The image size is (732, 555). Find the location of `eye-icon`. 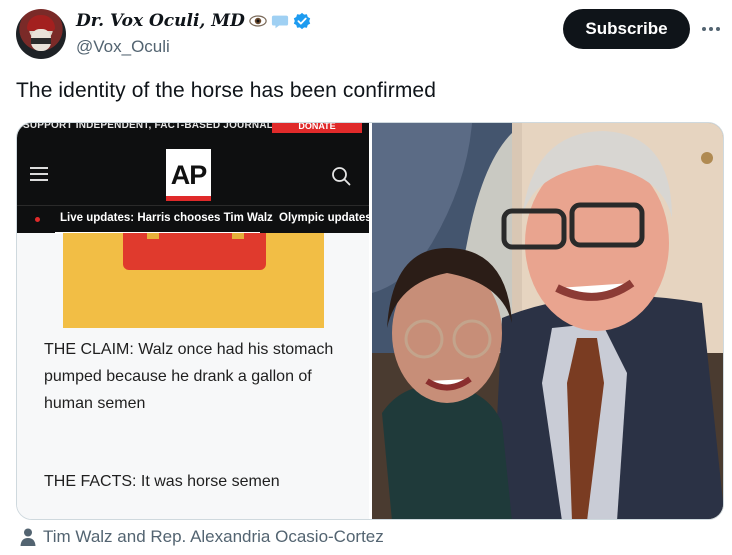

eye-icon is located at coordinates (258, 21).